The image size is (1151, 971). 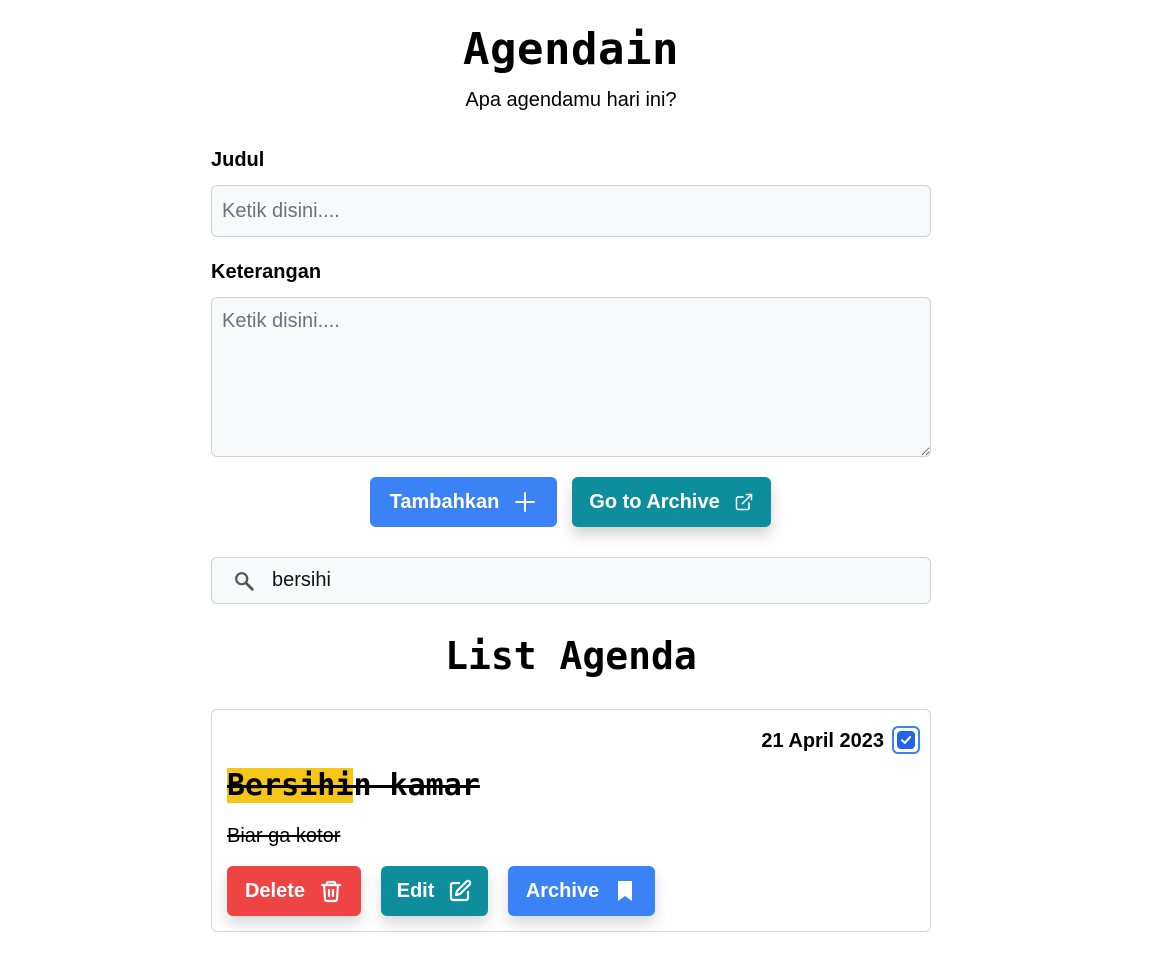 I want to click on list-title: List Agenda, so click(x=571, y=656).